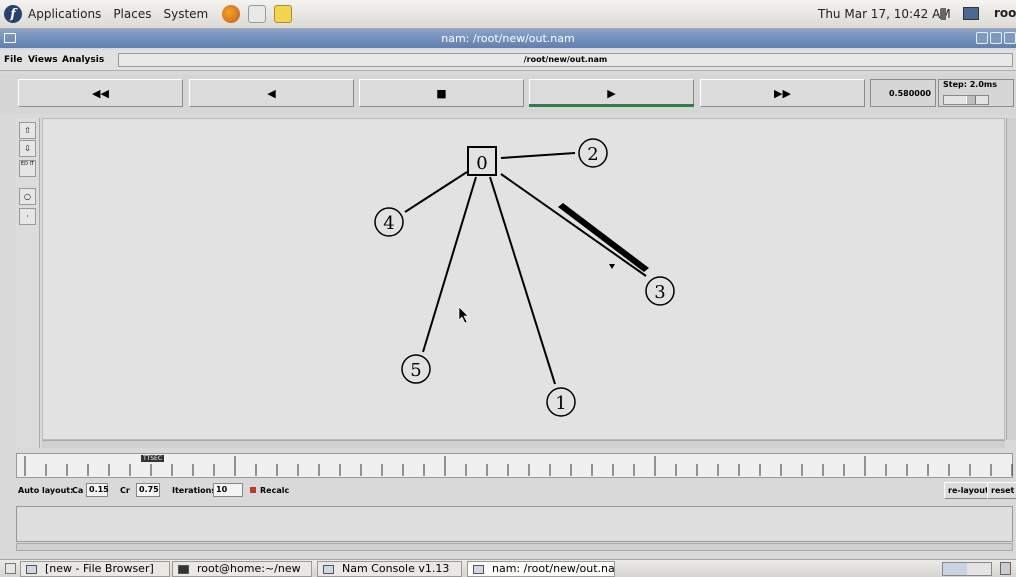  Describe the element at coordinates (565, 60) in the screenshot. I see `file-path-label: /root/new/out.nam` at that location.